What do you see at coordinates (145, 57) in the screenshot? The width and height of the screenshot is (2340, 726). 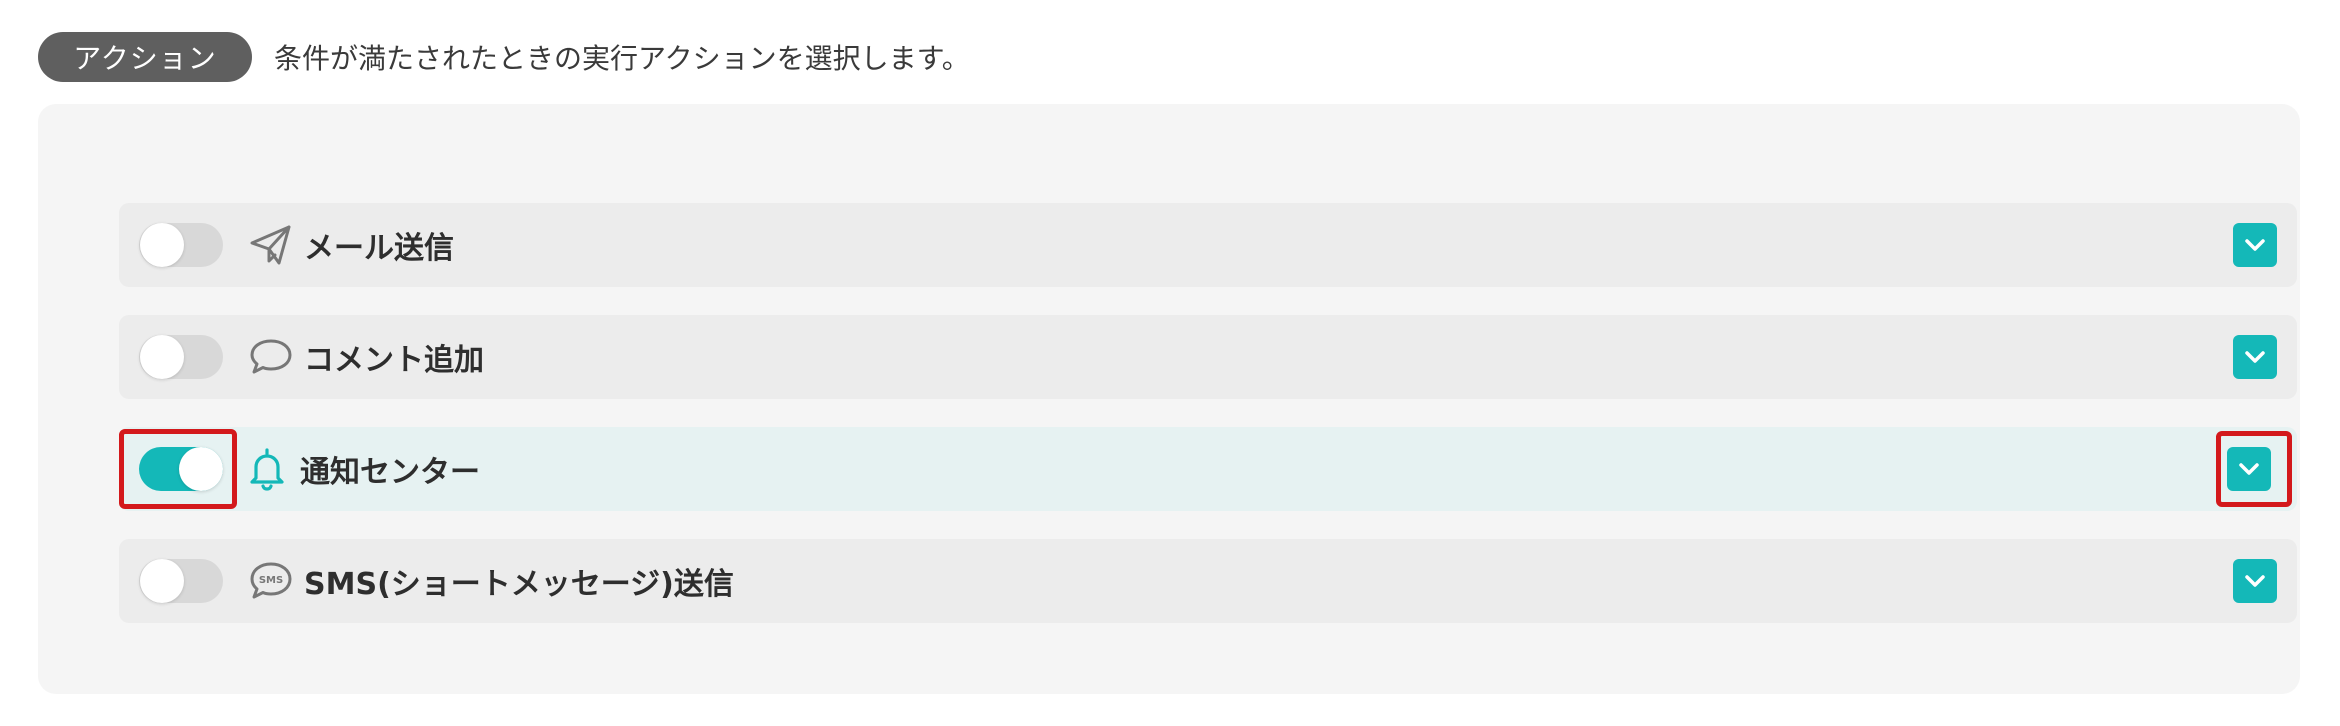 I see `section-badge: アクション` at bounding box center [145, 57].